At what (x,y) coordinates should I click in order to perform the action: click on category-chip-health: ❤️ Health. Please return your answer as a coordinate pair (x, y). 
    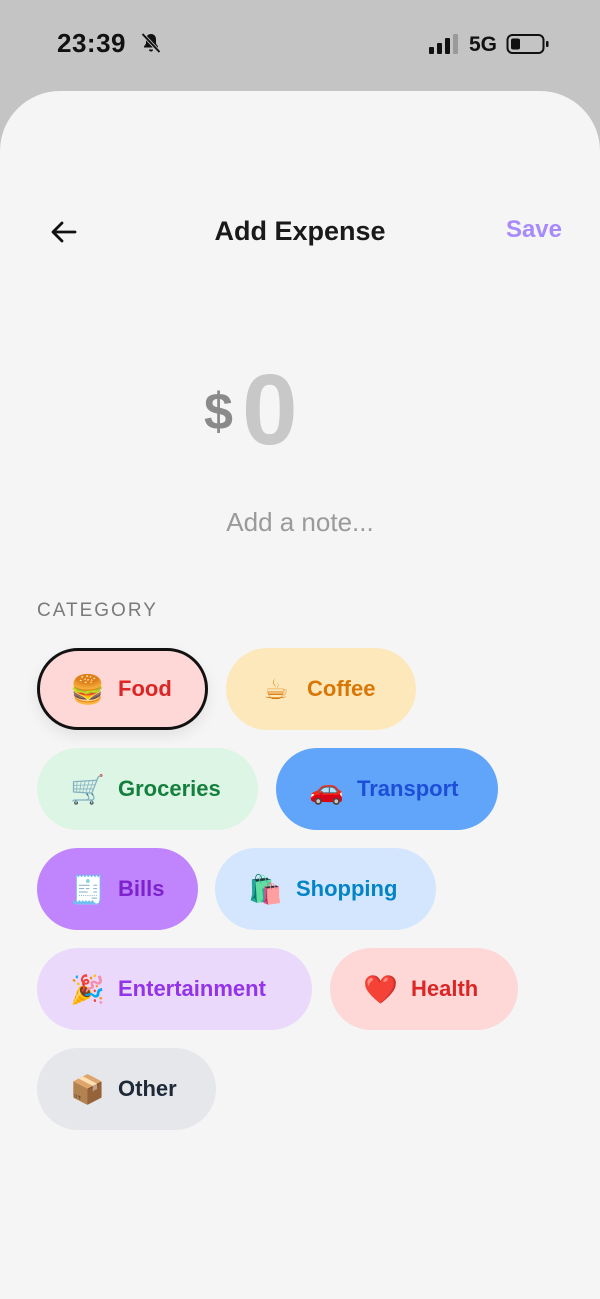
    Looking at the image, I should click on (424, 989).